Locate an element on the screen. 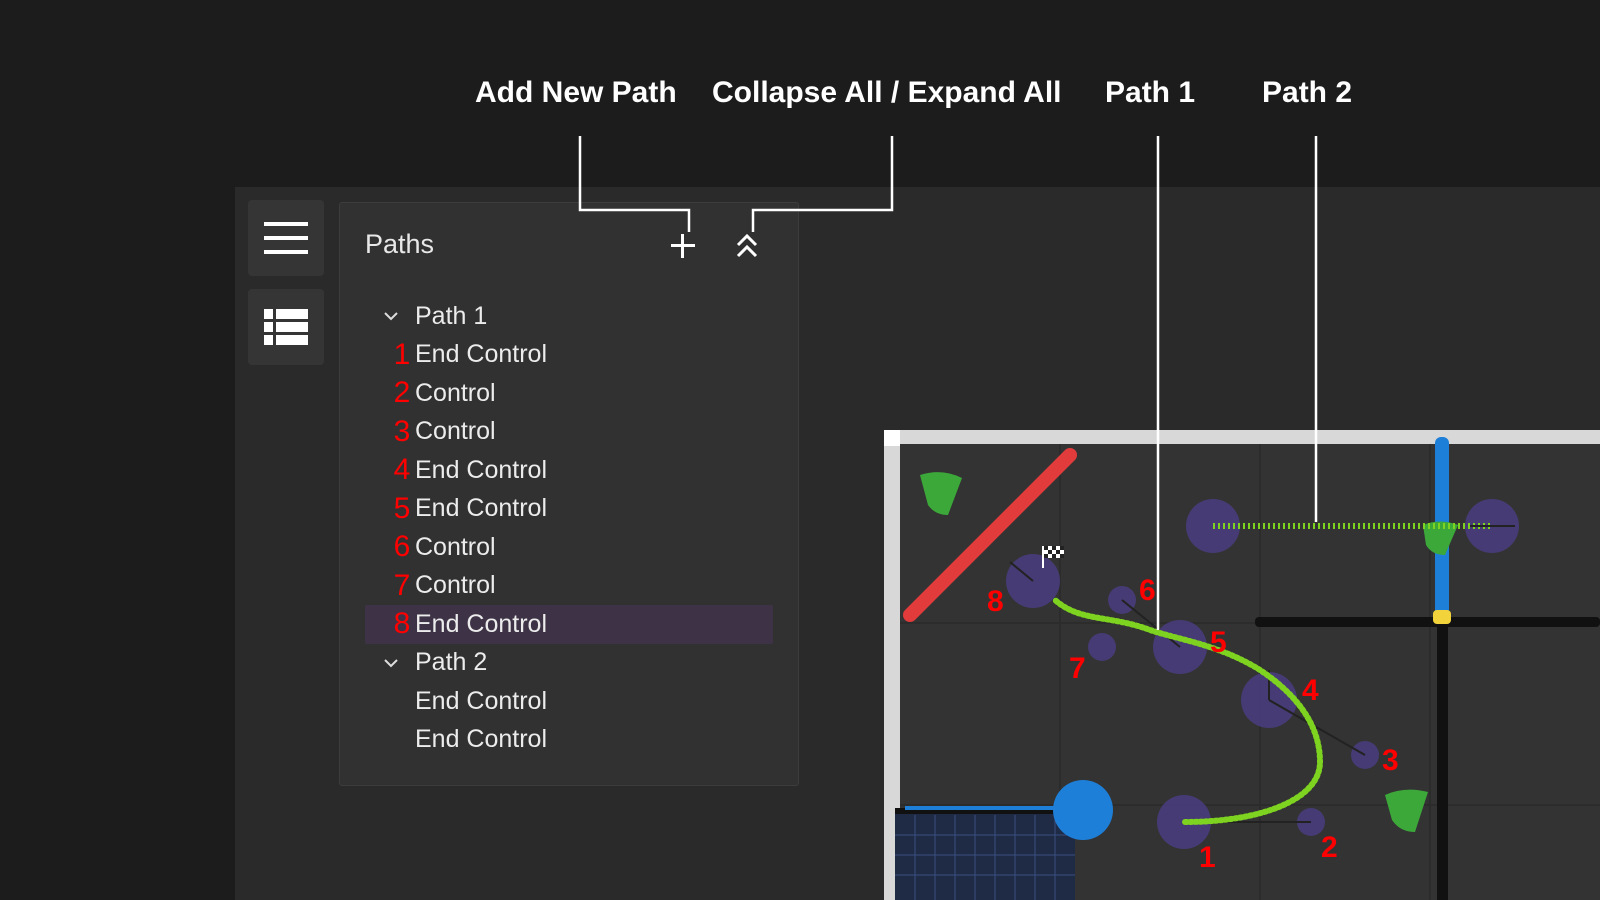  tree-node: 7 Control is located at coordinates (569, 586).